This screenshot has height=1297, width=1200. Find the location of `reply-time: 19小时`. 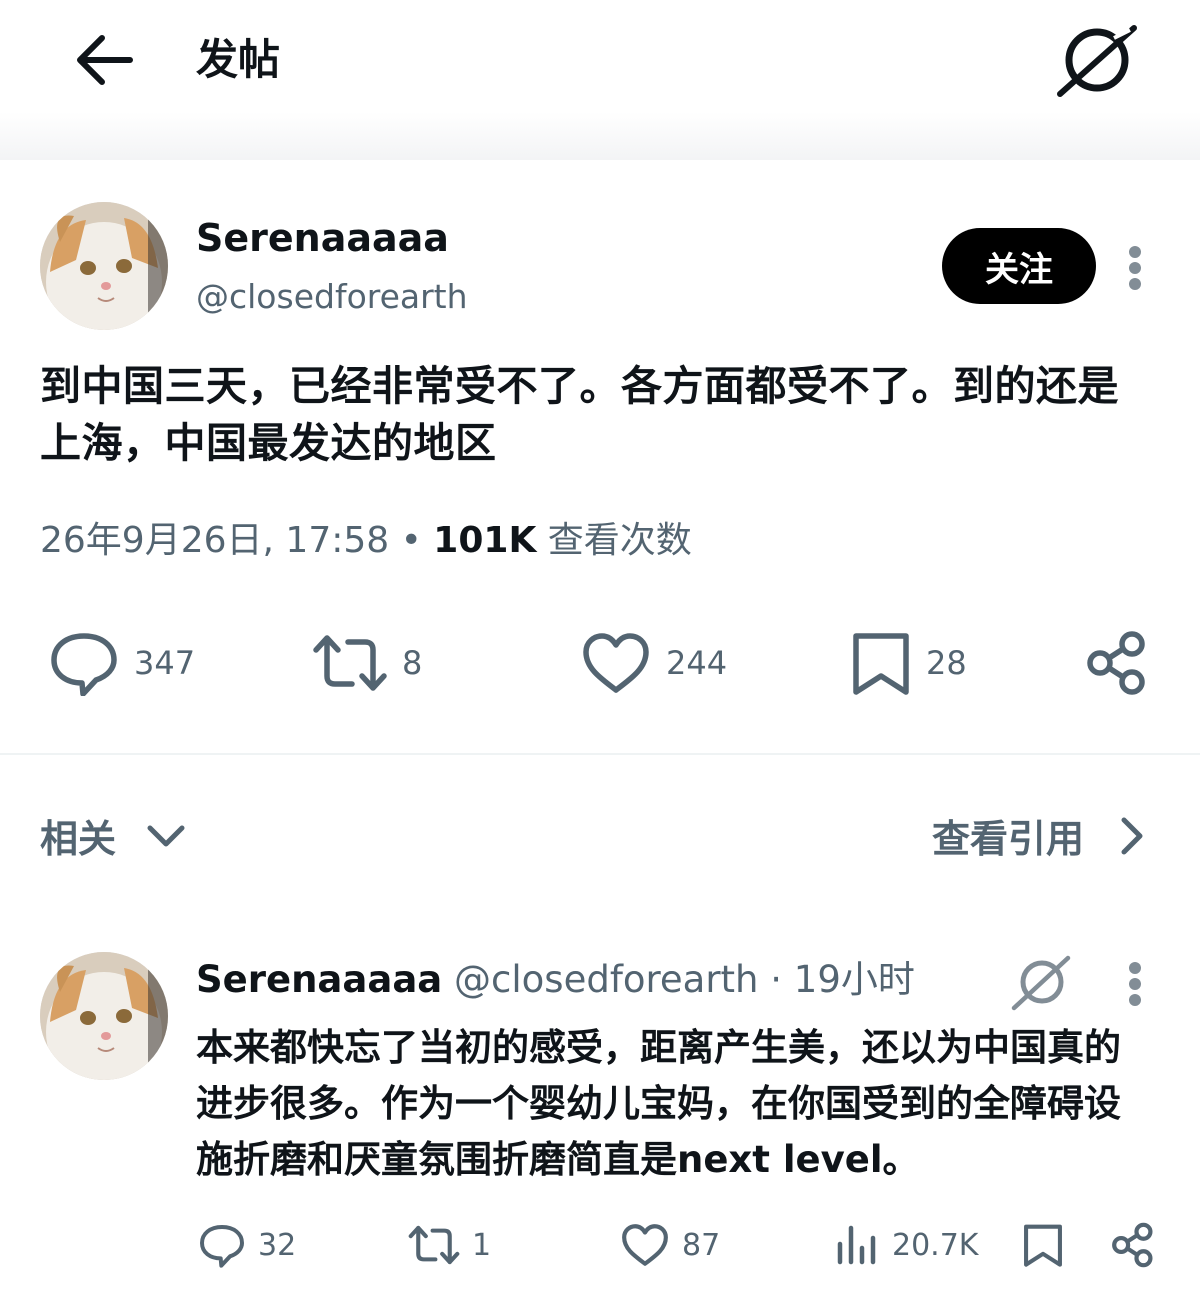

reply-time: 19小时 is located at coordinates (854, 979).